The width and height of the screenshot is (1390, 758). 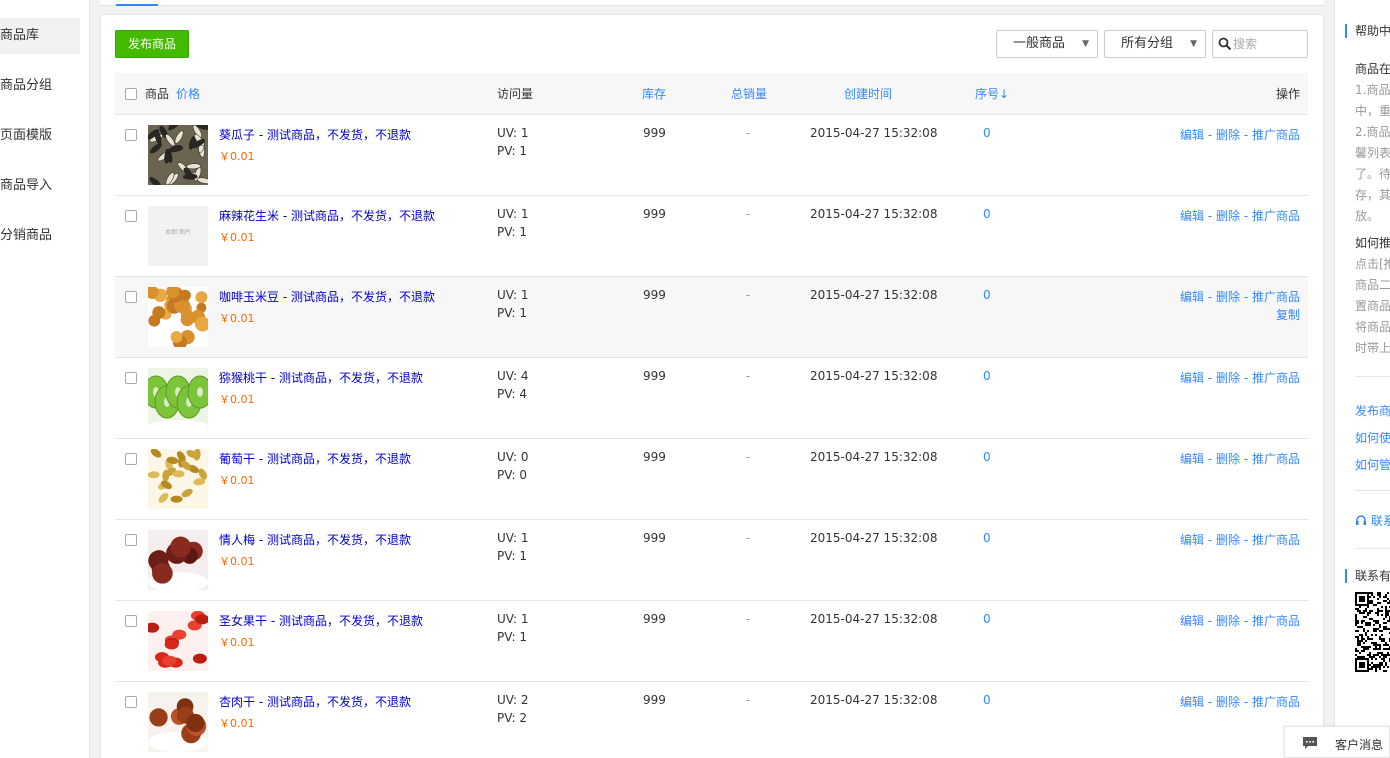 What do you see at coordinates (1155, 44) in the screenshot?
I see `group-select: 所有分组 ▼` at bounding box center [1155, 44].